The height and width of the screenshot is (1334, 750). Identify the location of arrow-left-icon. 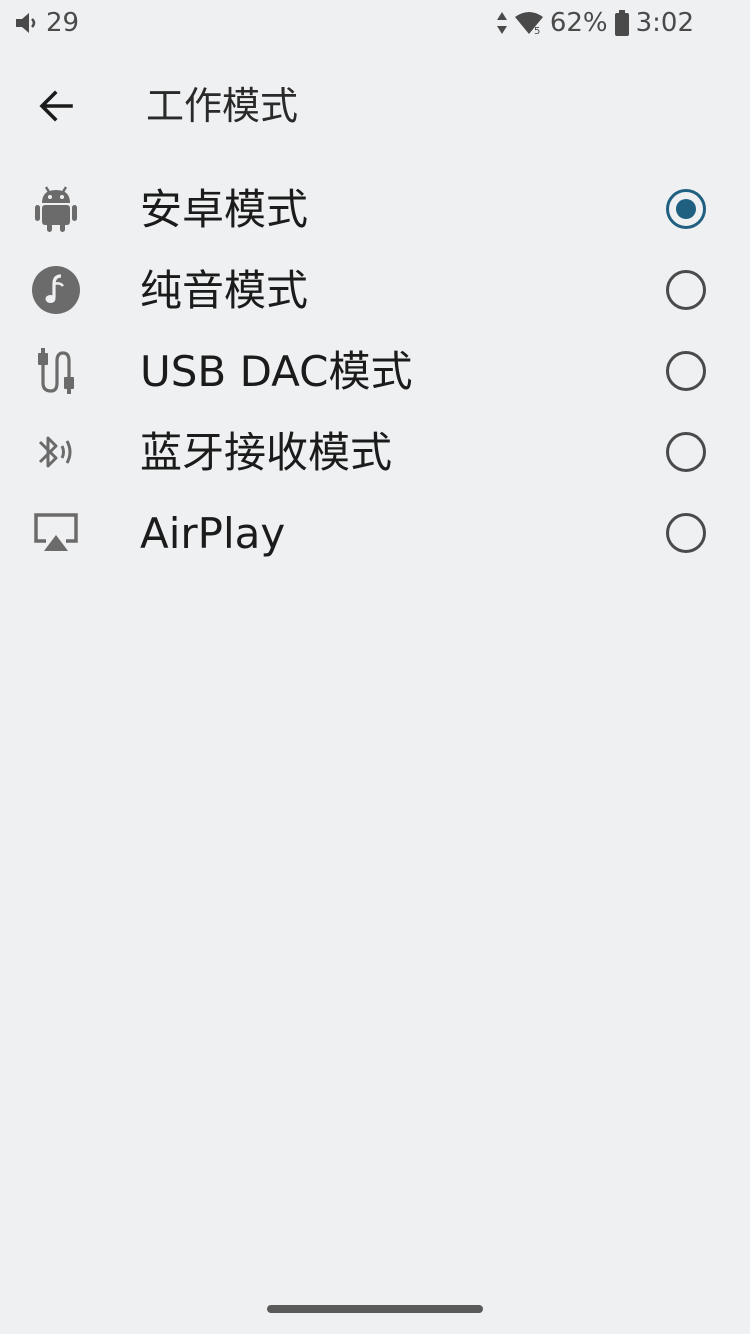
(56, 106).